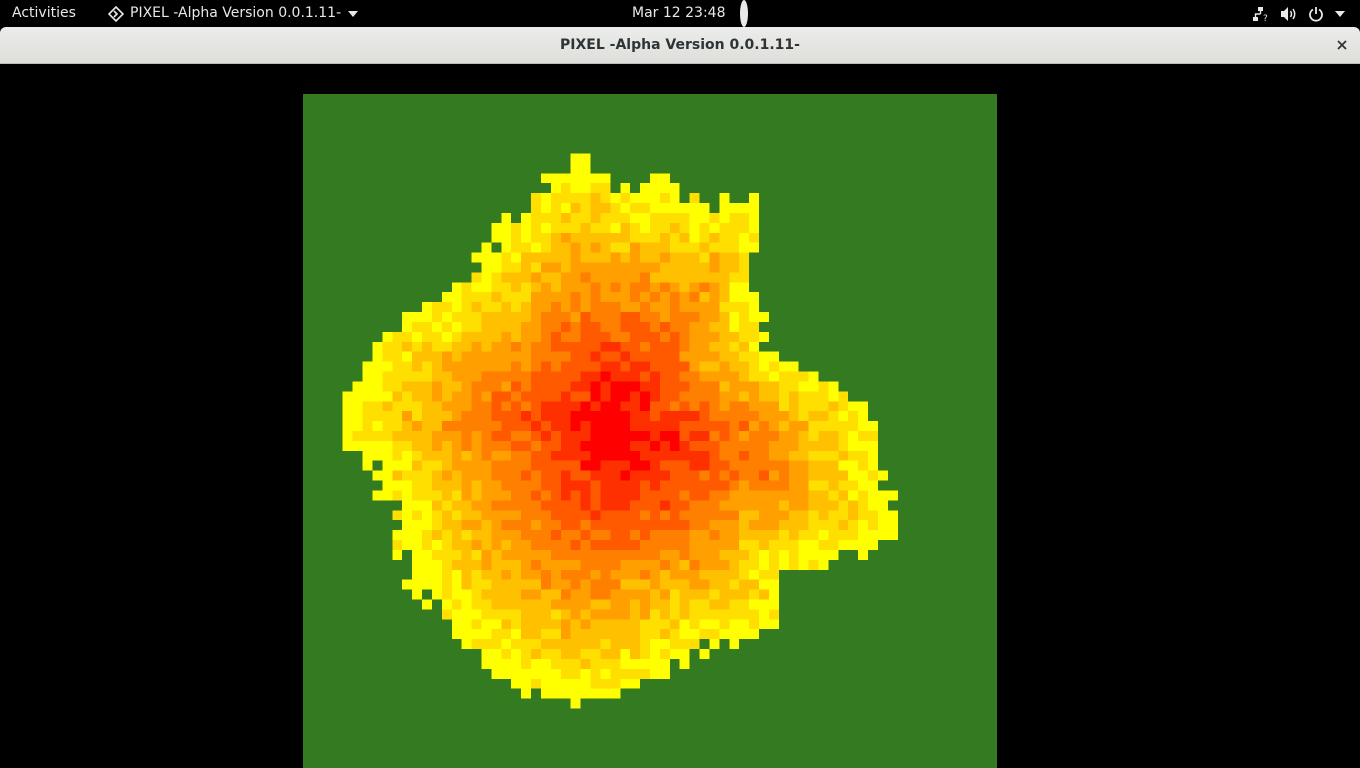  Describe the element at coordinates (1342, 45) in the screenshot. I see `close-button` at that location.